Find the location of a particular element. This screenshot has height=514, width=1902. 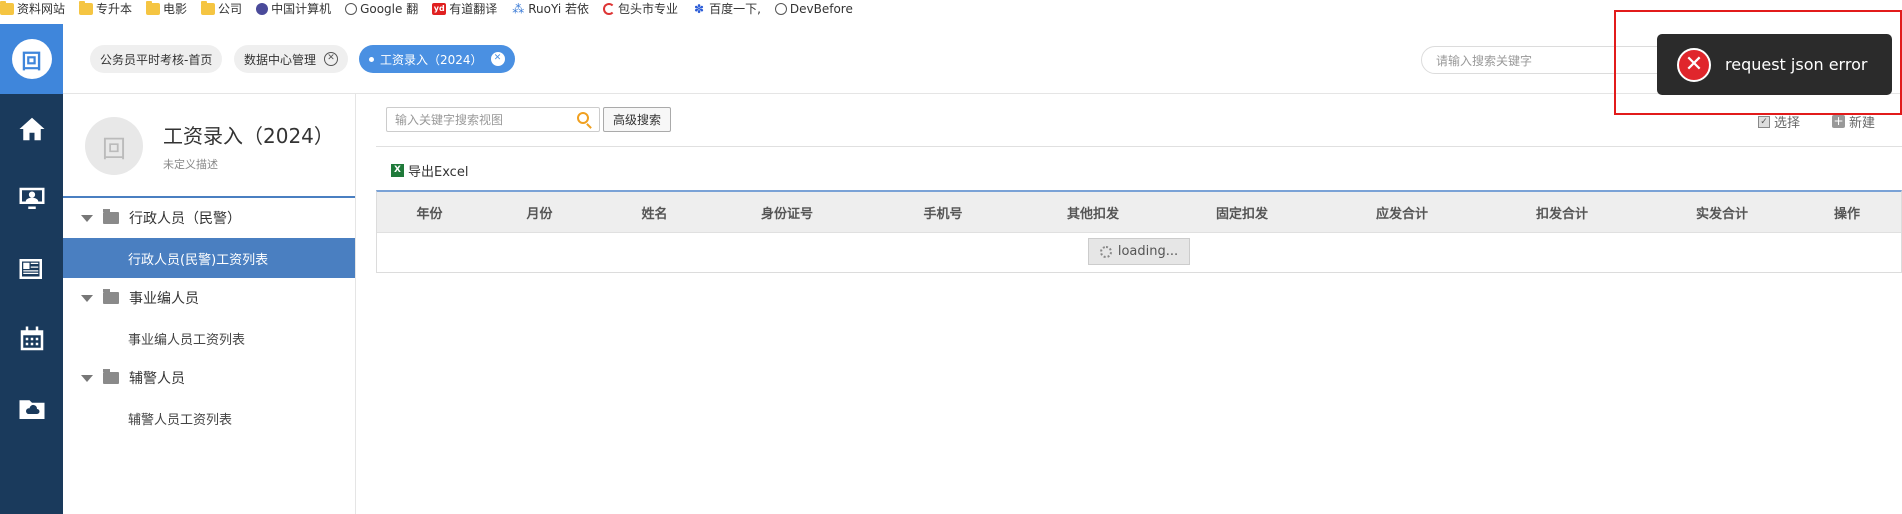

tree-group-label: 行政人员（民警） is located at coordinates (185, 219).